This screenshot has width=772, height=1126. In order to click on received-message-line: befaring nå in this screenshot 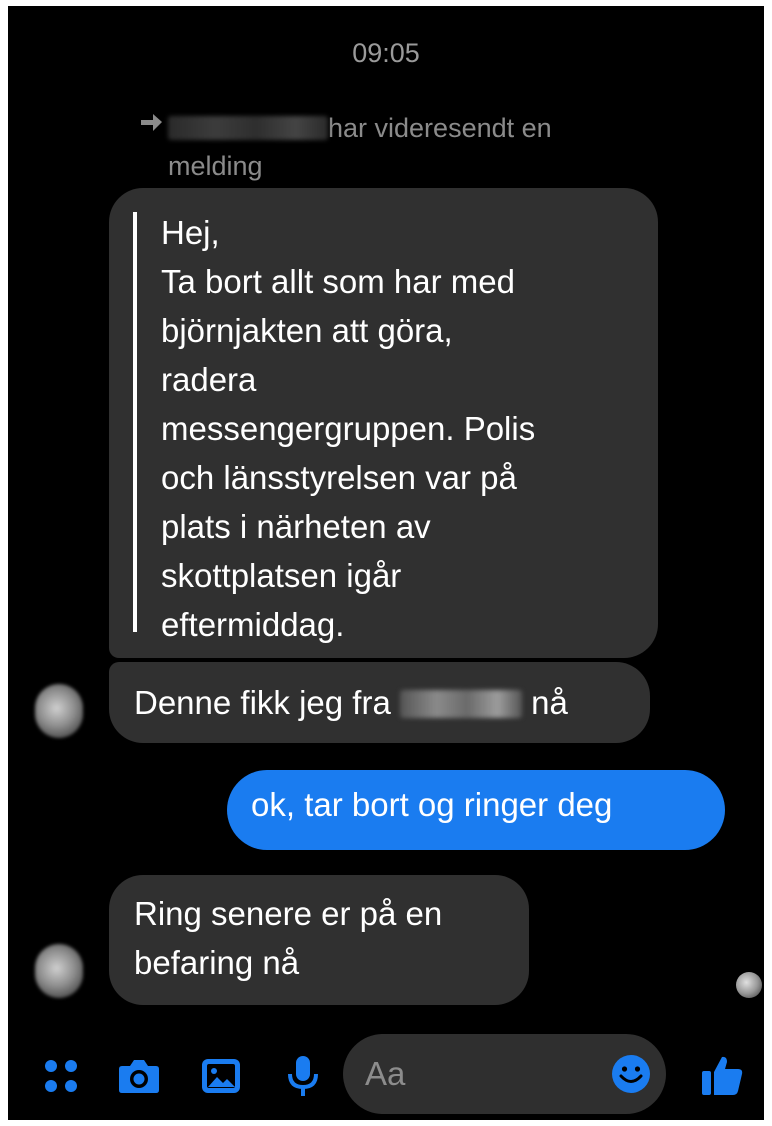, I will do `click(217, 962)`.